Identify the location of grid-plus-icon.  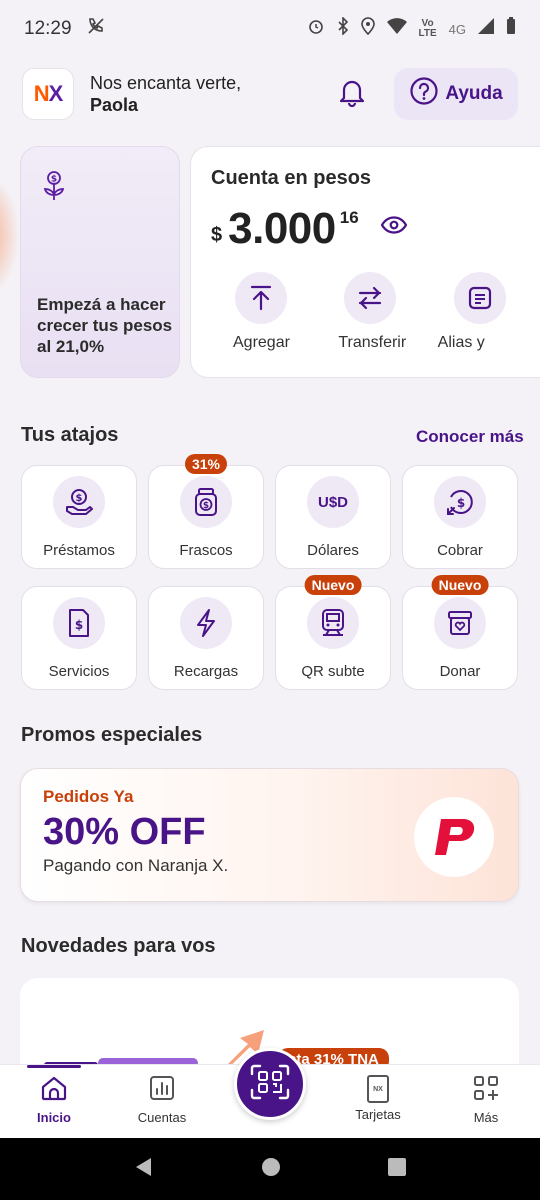
(486, 1090).